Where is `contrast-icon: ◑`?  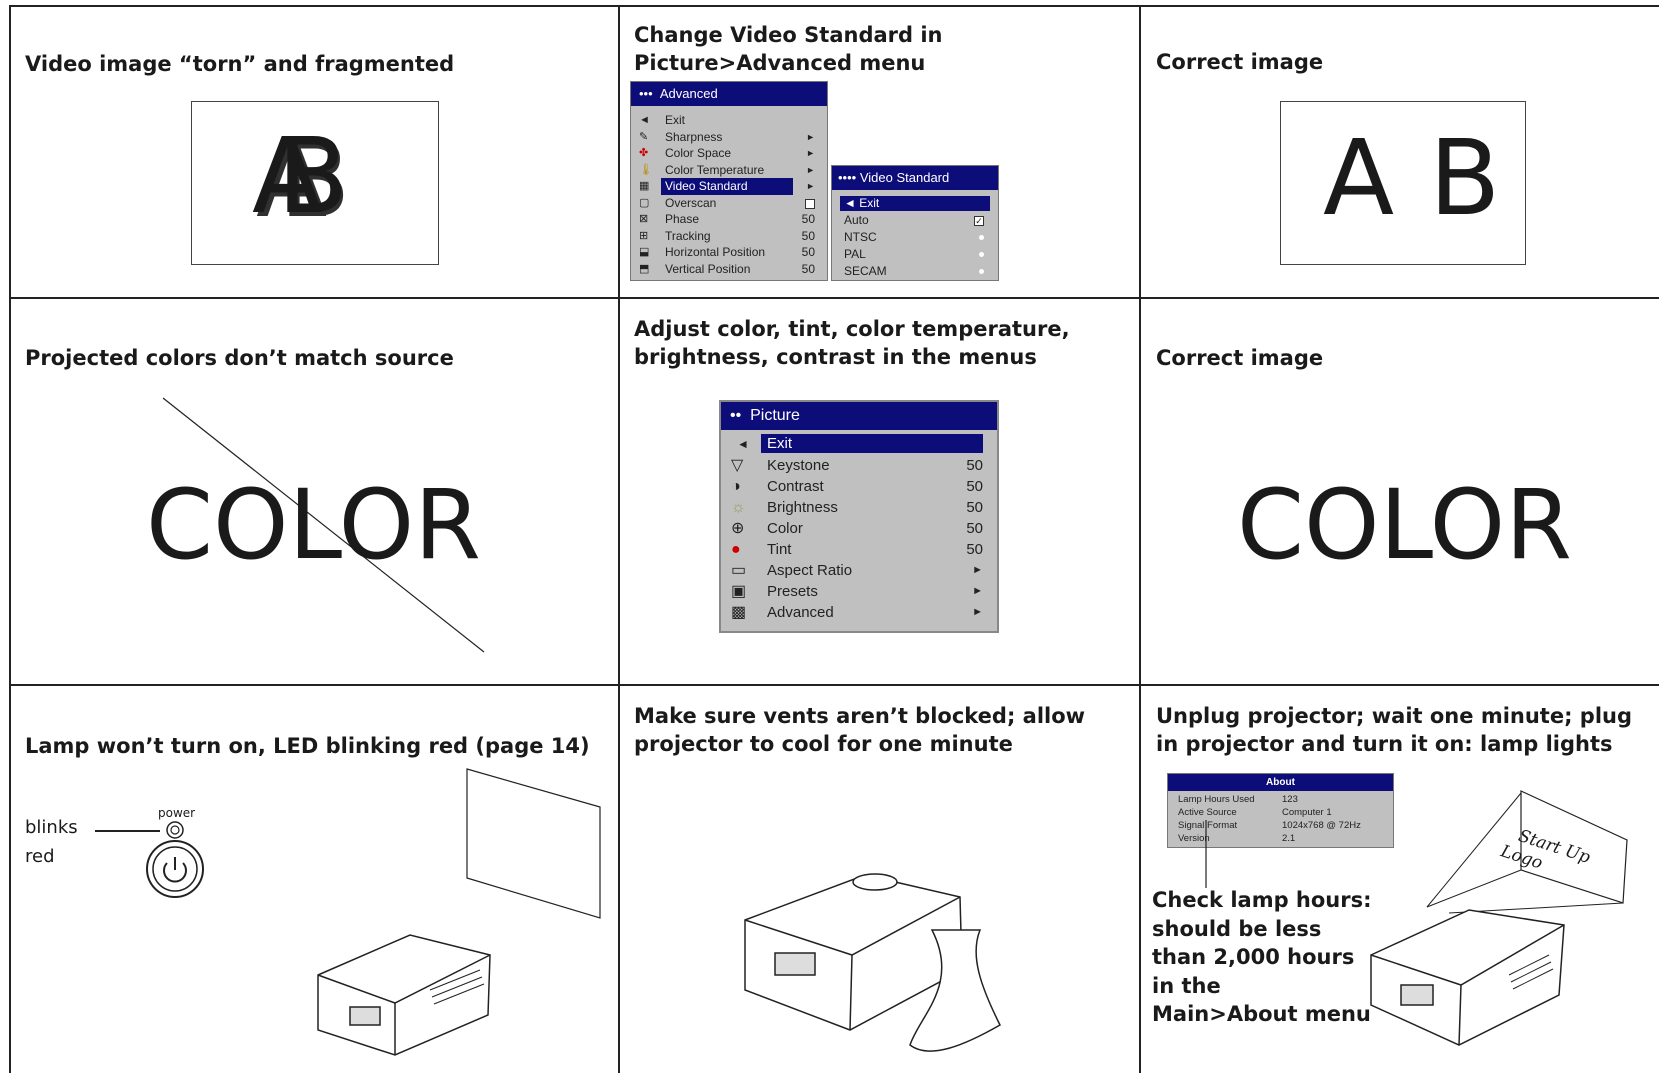
contrast-icon: ◑ is located at coordinates (736, 486).